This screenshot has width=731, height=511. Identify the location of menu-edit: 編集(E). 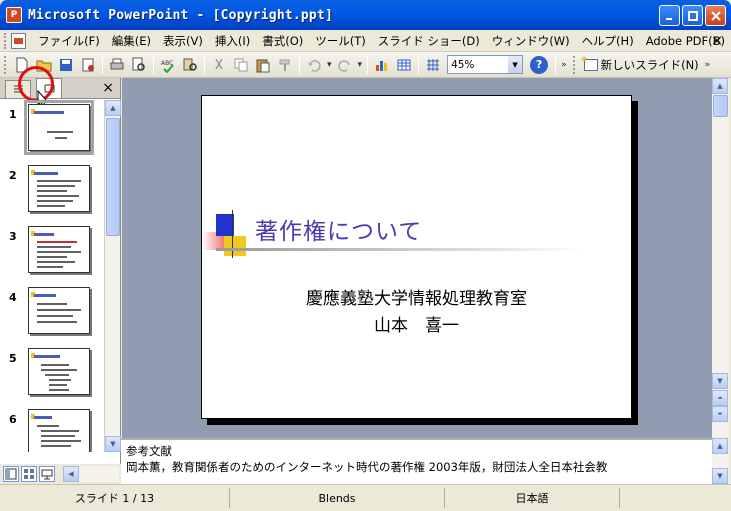
(131, 41).